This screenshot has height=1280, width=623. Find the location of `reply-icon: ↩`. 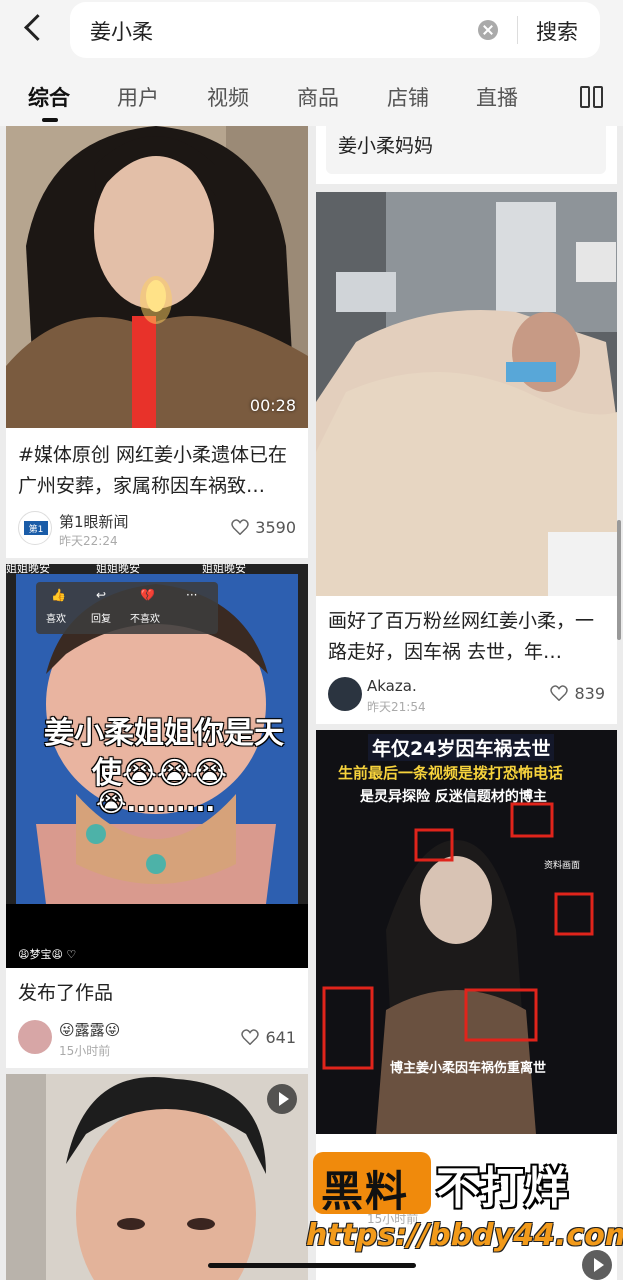

reply-icon: ↩ is located at coordinates (101, 595).